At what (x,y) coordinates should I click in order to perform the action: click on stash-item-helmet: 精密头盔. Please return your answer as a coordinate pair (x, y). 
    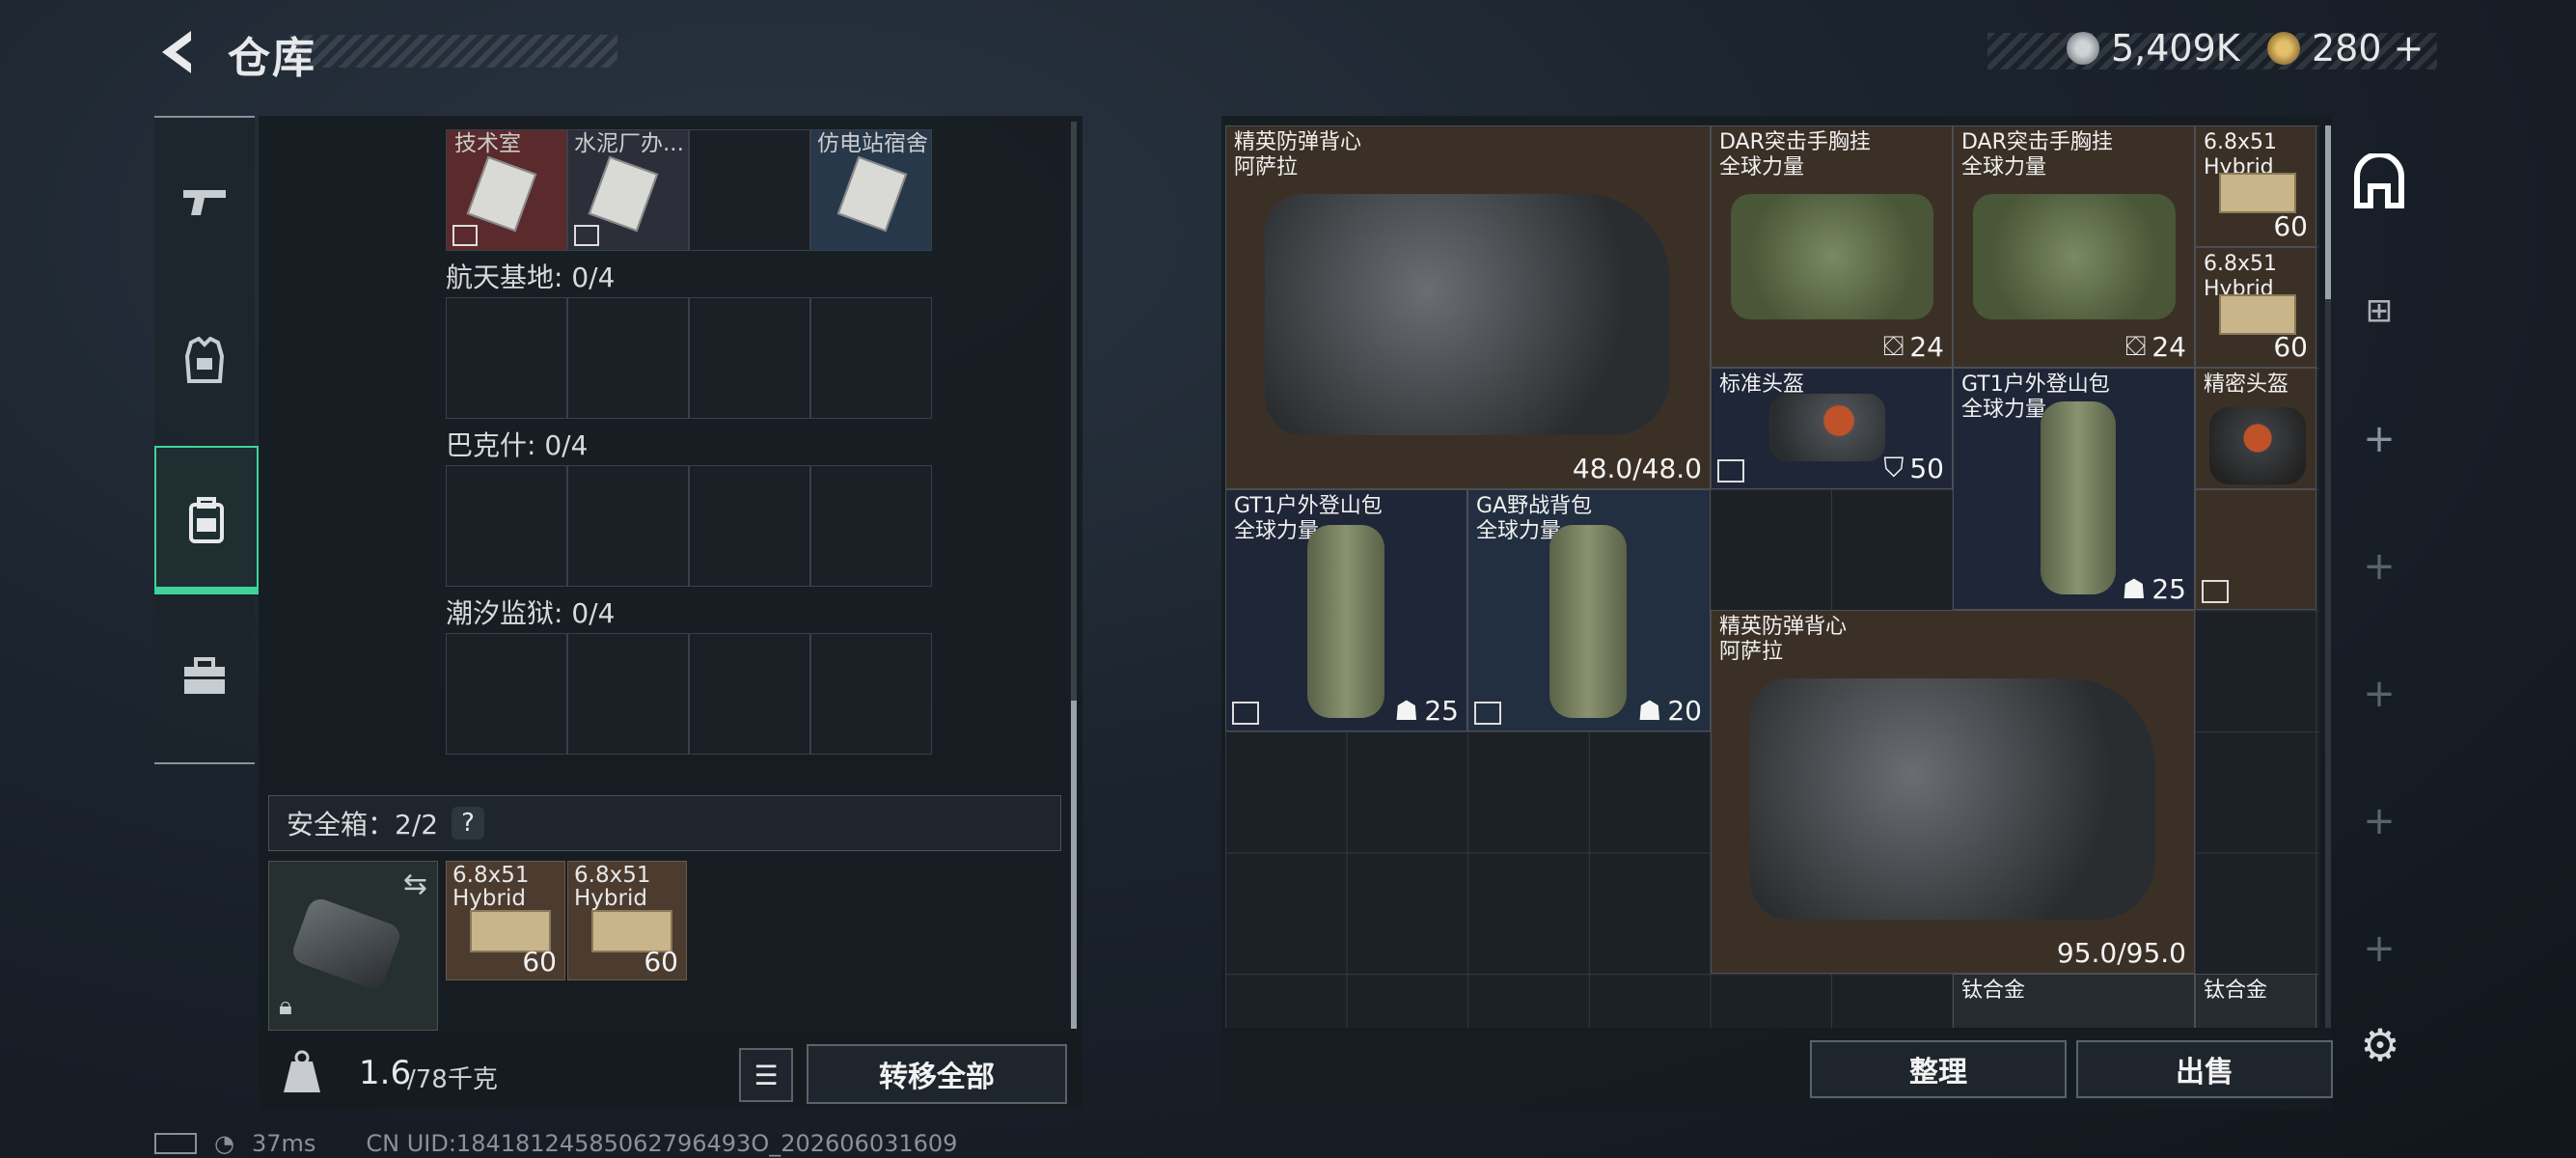
    Looking at the image, I should click on (2255, 428).